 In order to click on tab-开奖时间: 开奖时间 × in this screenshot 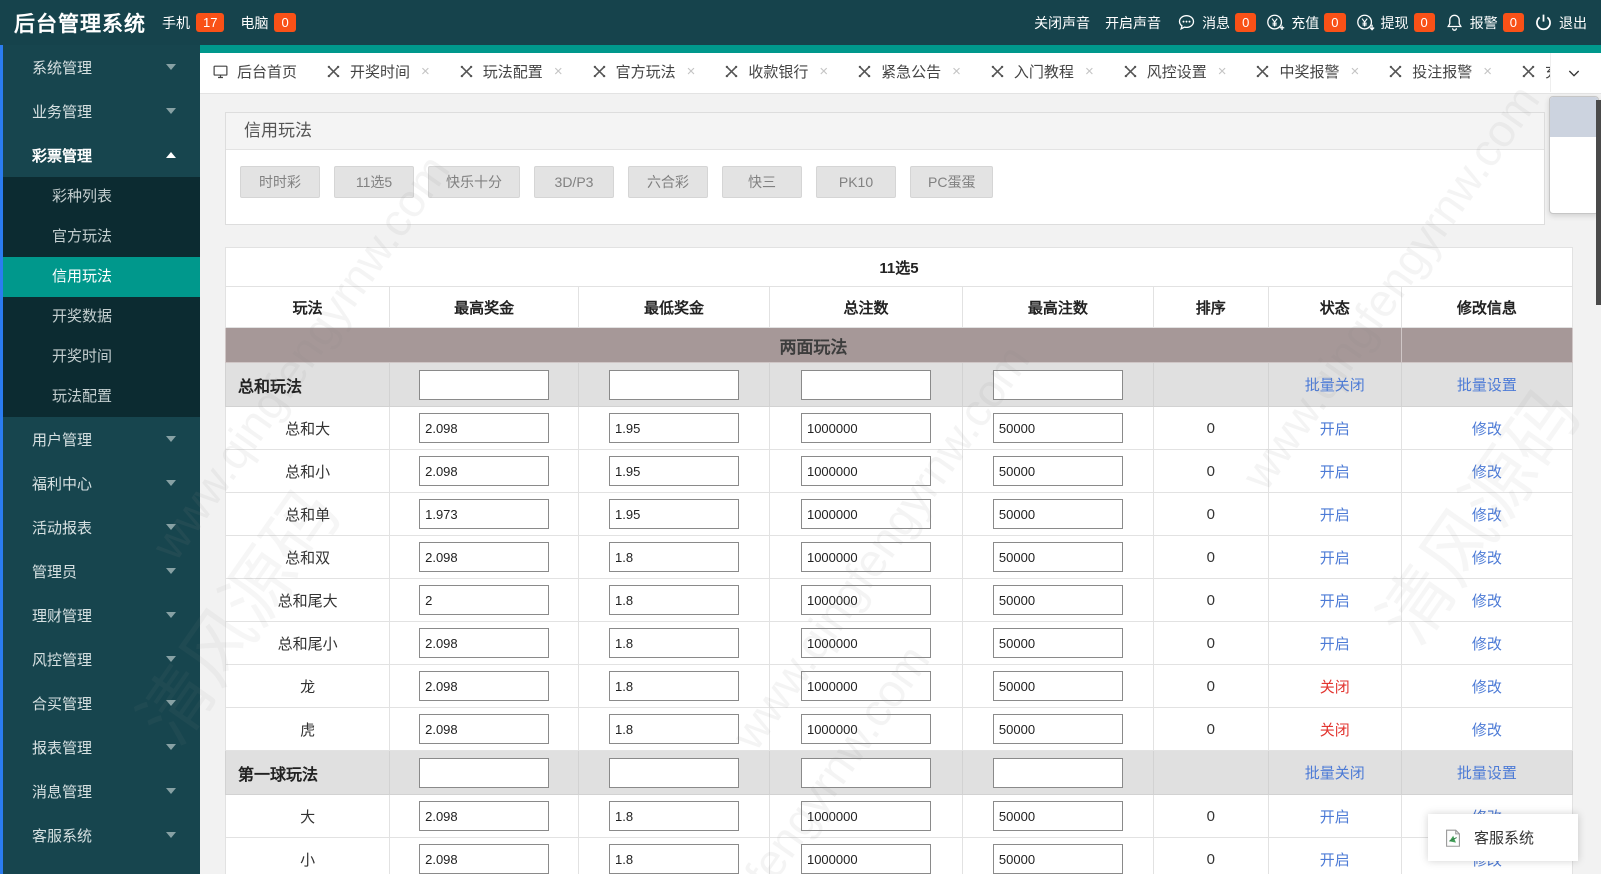, I will do `click(377, 71)`.